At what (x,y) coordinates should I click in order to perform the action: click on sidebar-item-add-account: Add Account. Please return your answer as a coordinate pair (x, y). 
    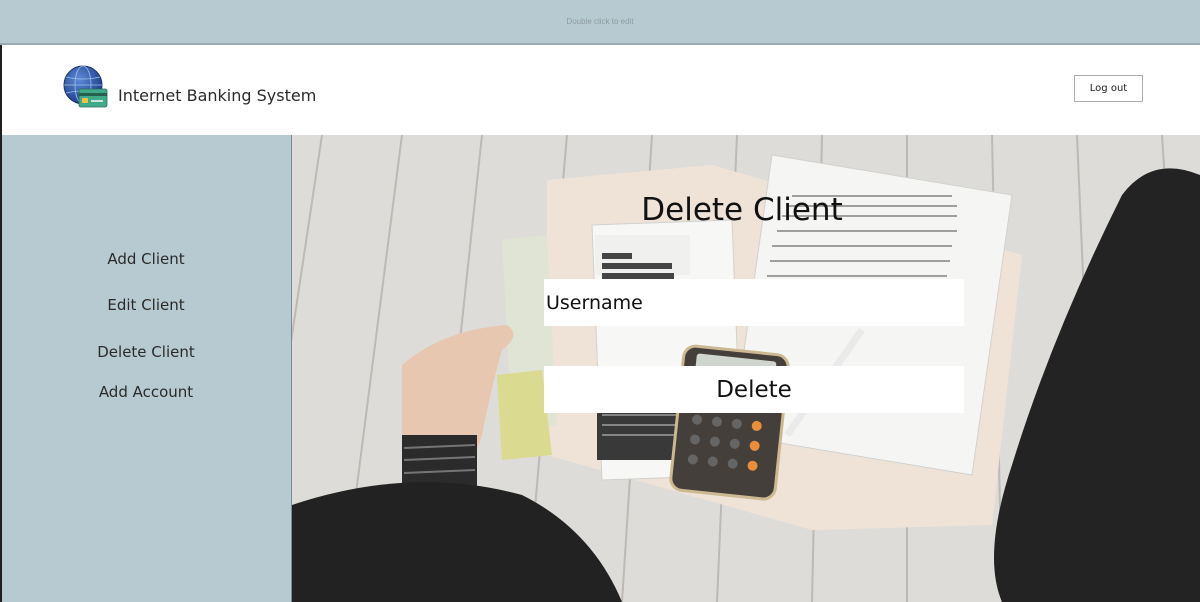
    Looking at the image, I should click on (146, 392).